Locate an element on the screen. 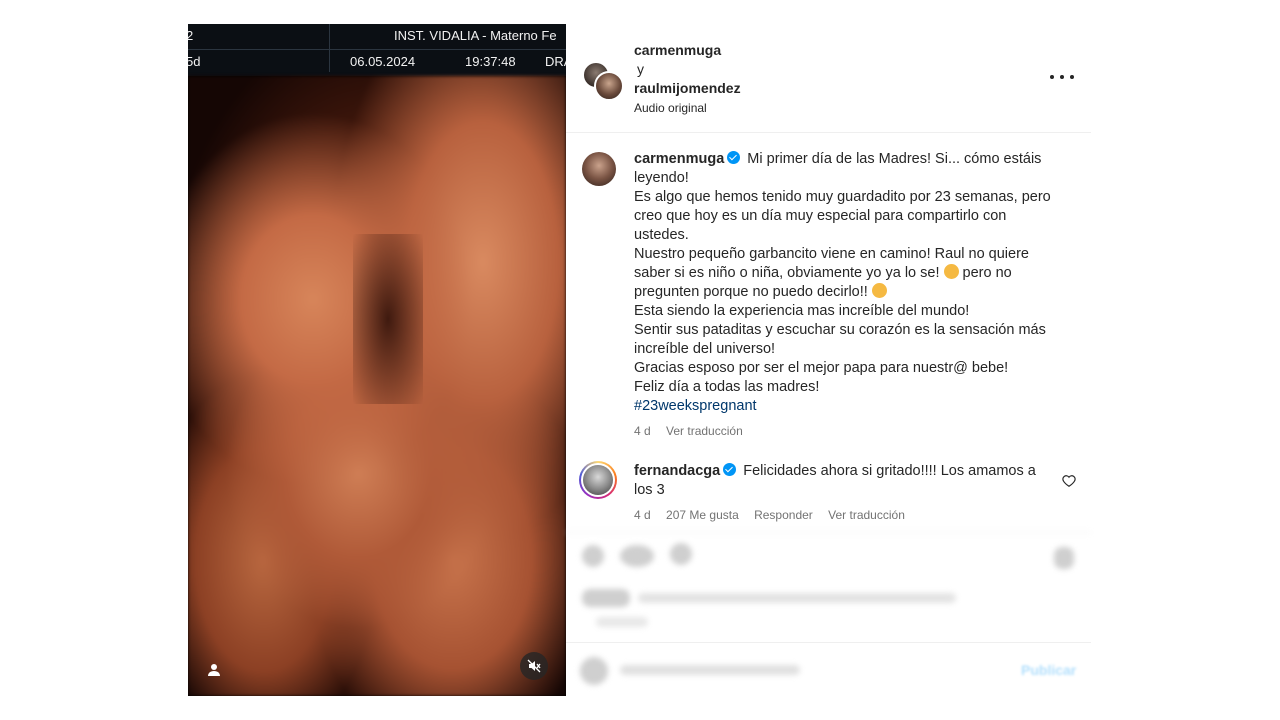 The image size is (1280, 720). ultrasound-date: 06.05.2024 is located at coordinates (383, 61).